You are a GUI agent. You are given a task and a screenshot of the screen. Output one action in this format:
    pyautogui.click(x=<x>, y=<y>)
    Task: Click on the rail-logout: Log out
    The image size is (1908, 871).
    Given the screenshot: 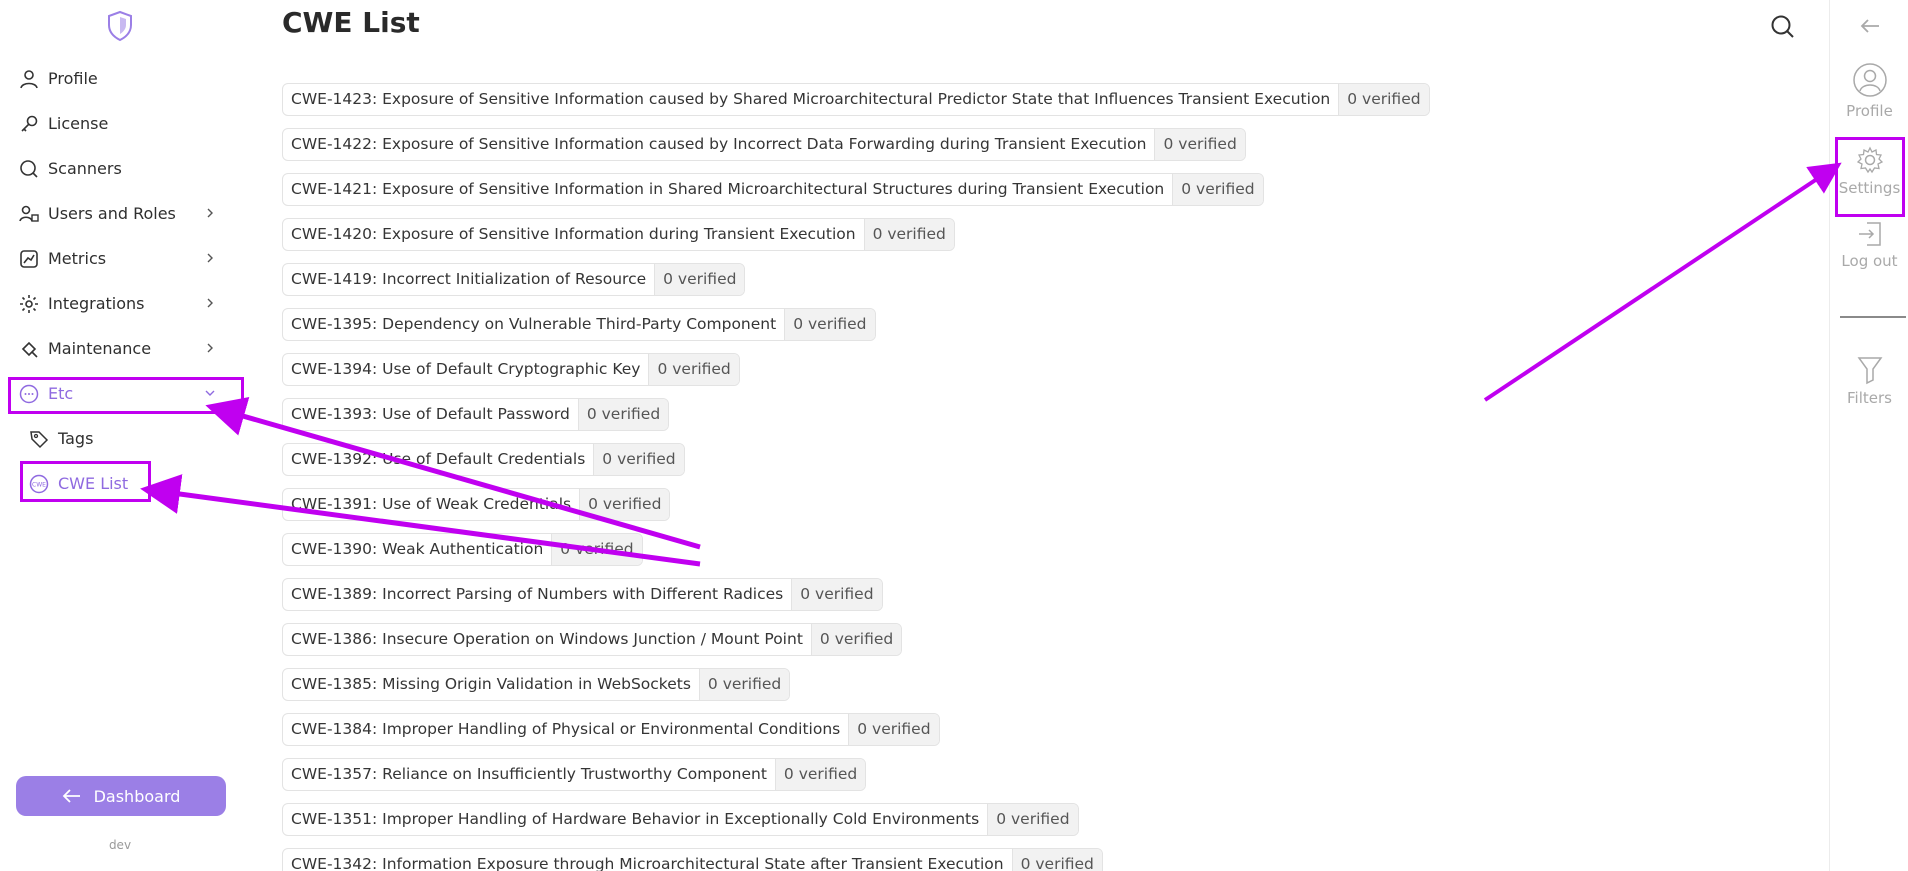 What is the action you would take?
    pyautogui.click(x=1869, y=245)
    